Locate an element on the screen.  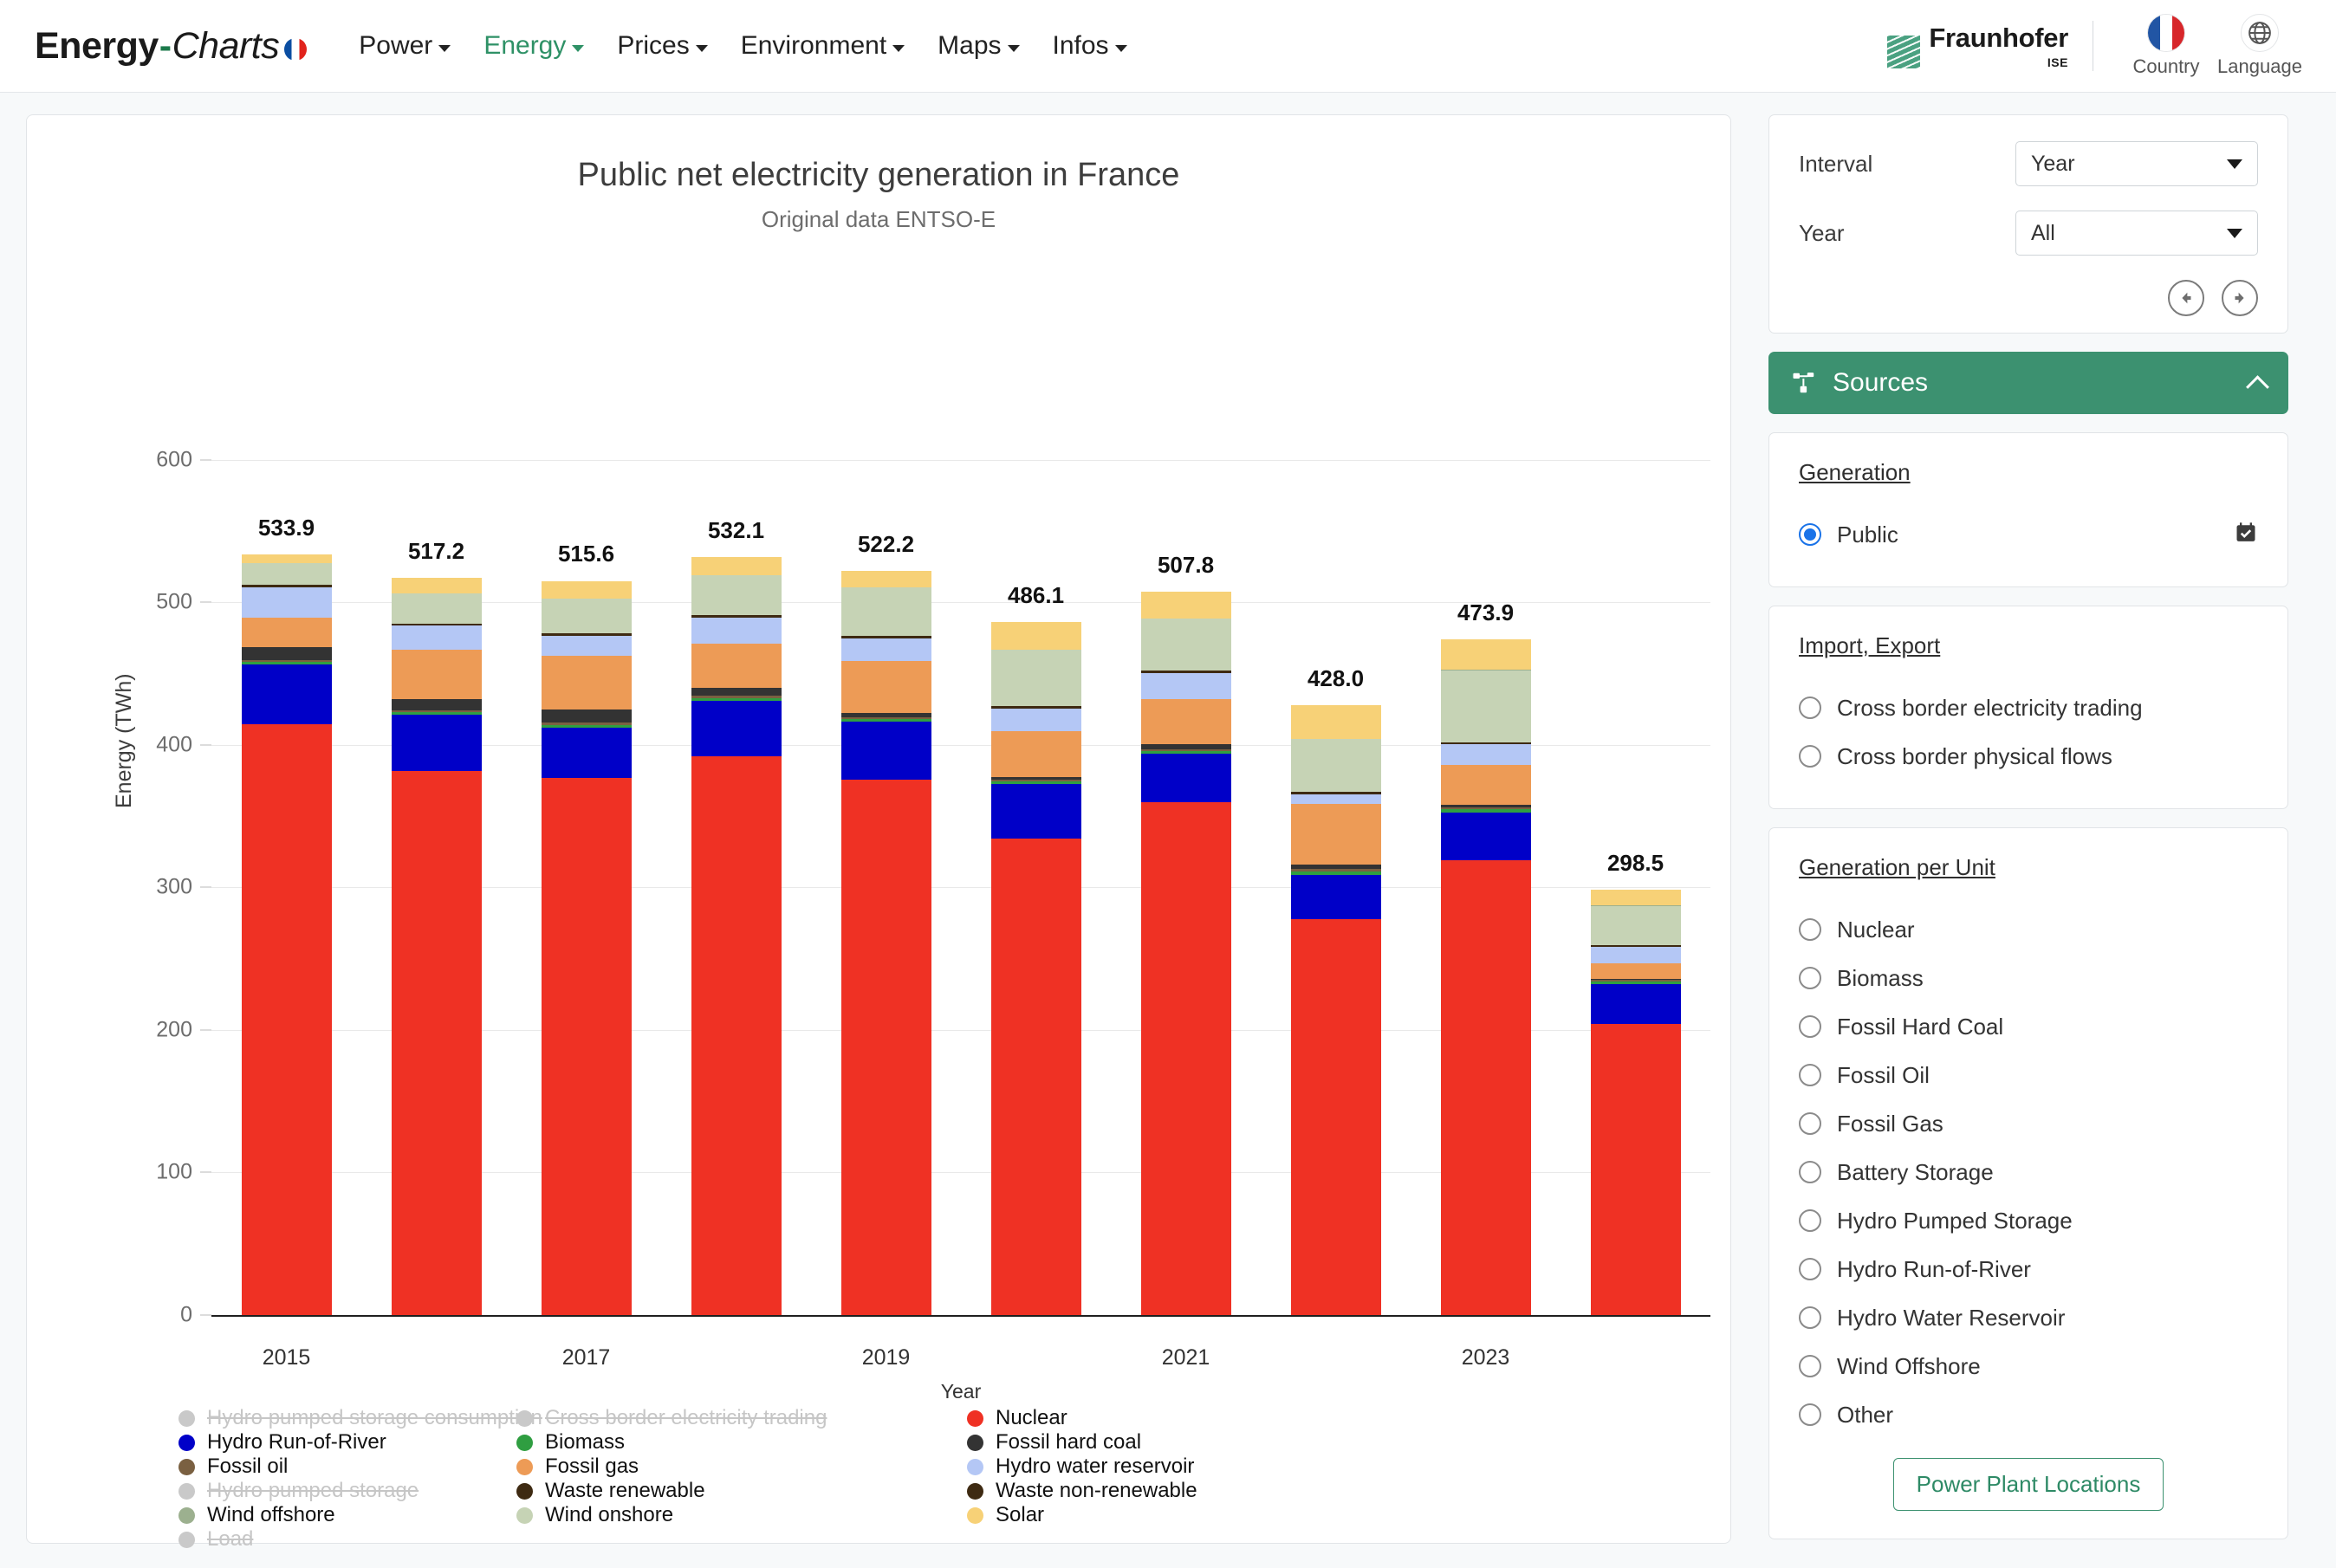
radio-option-hydro-water-reservoir: Hydro Water Reservoir is located at coordinates (2029, 1317).